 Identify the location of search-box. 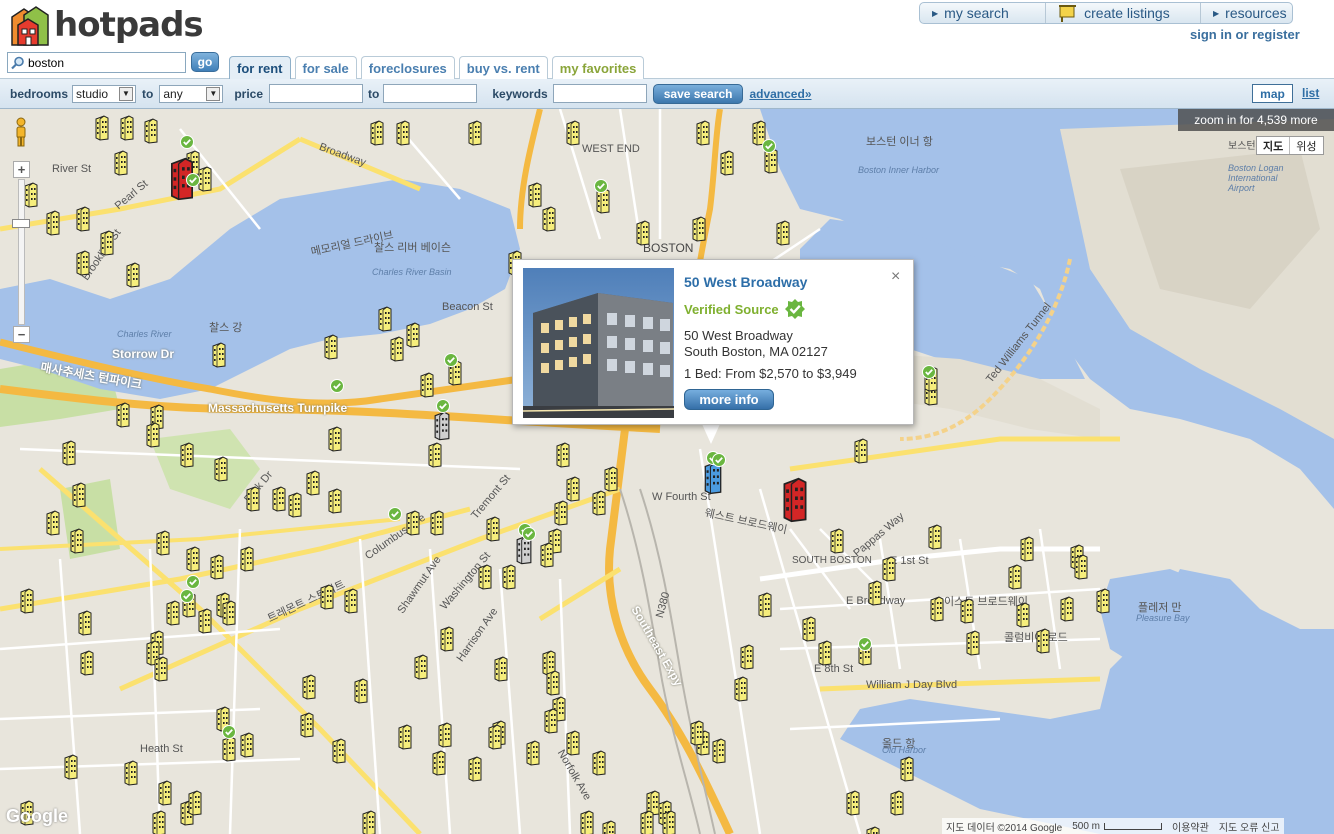
(96, 62).